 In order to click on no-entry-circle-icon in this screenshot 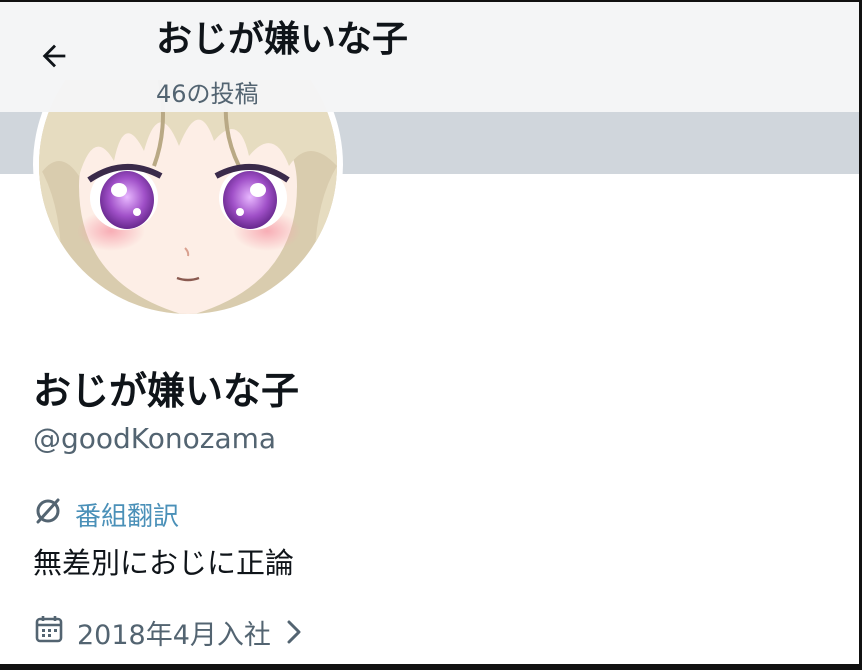, I will do `click(48, 514)`.